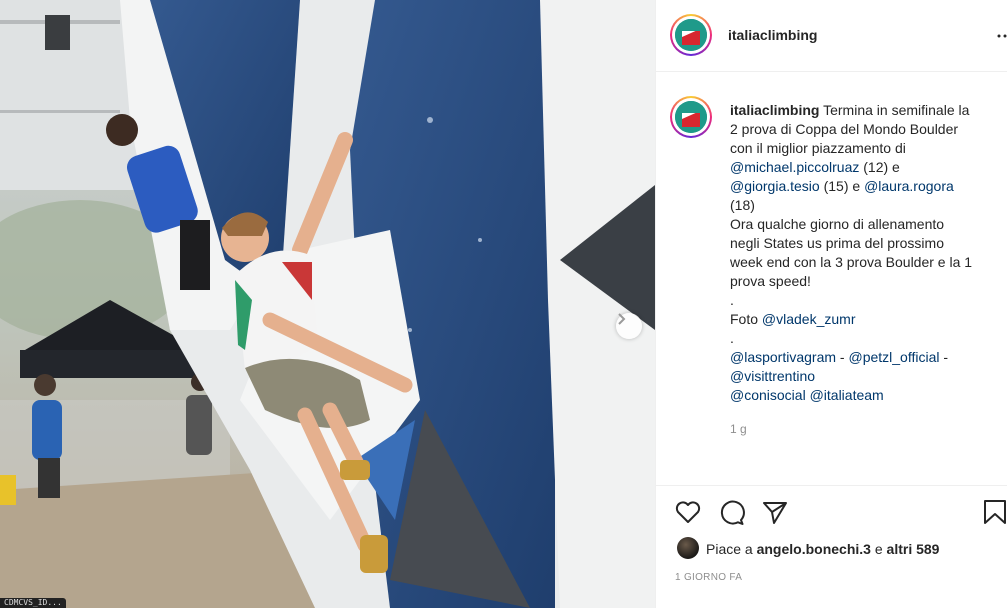 This screenshot has height=608, width=1007. I want to click on caption-text: 2 prova di Coppa del Mondo Boulder, so click(844, 129).